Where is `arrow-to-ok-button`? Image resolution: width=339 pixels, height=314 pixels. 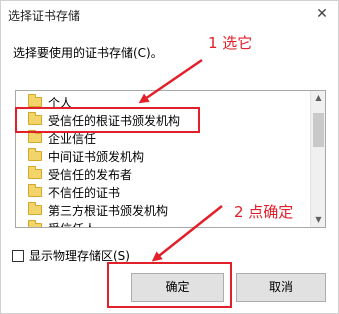 arrow-to-ok-button is located at coordinates (187, 233).